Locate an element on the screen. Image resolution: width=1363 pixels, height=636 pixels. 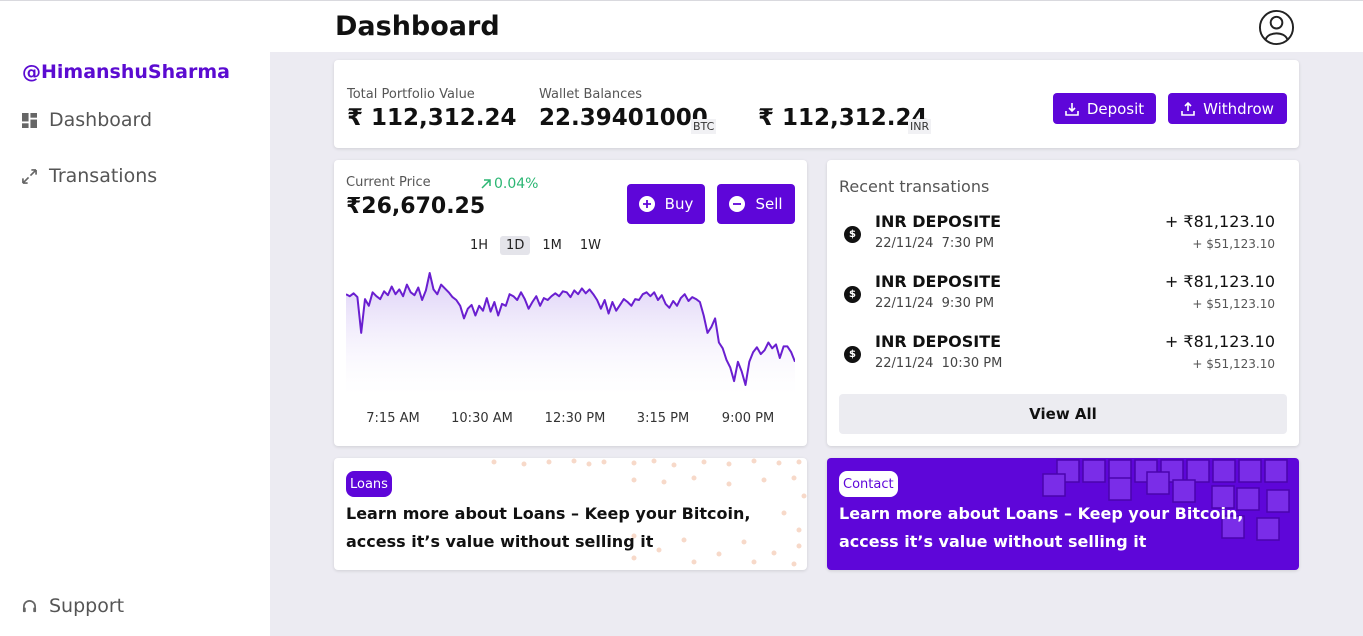
inr-balance-value: ₹ 112,312.24 is located at coordinates (843, 118).